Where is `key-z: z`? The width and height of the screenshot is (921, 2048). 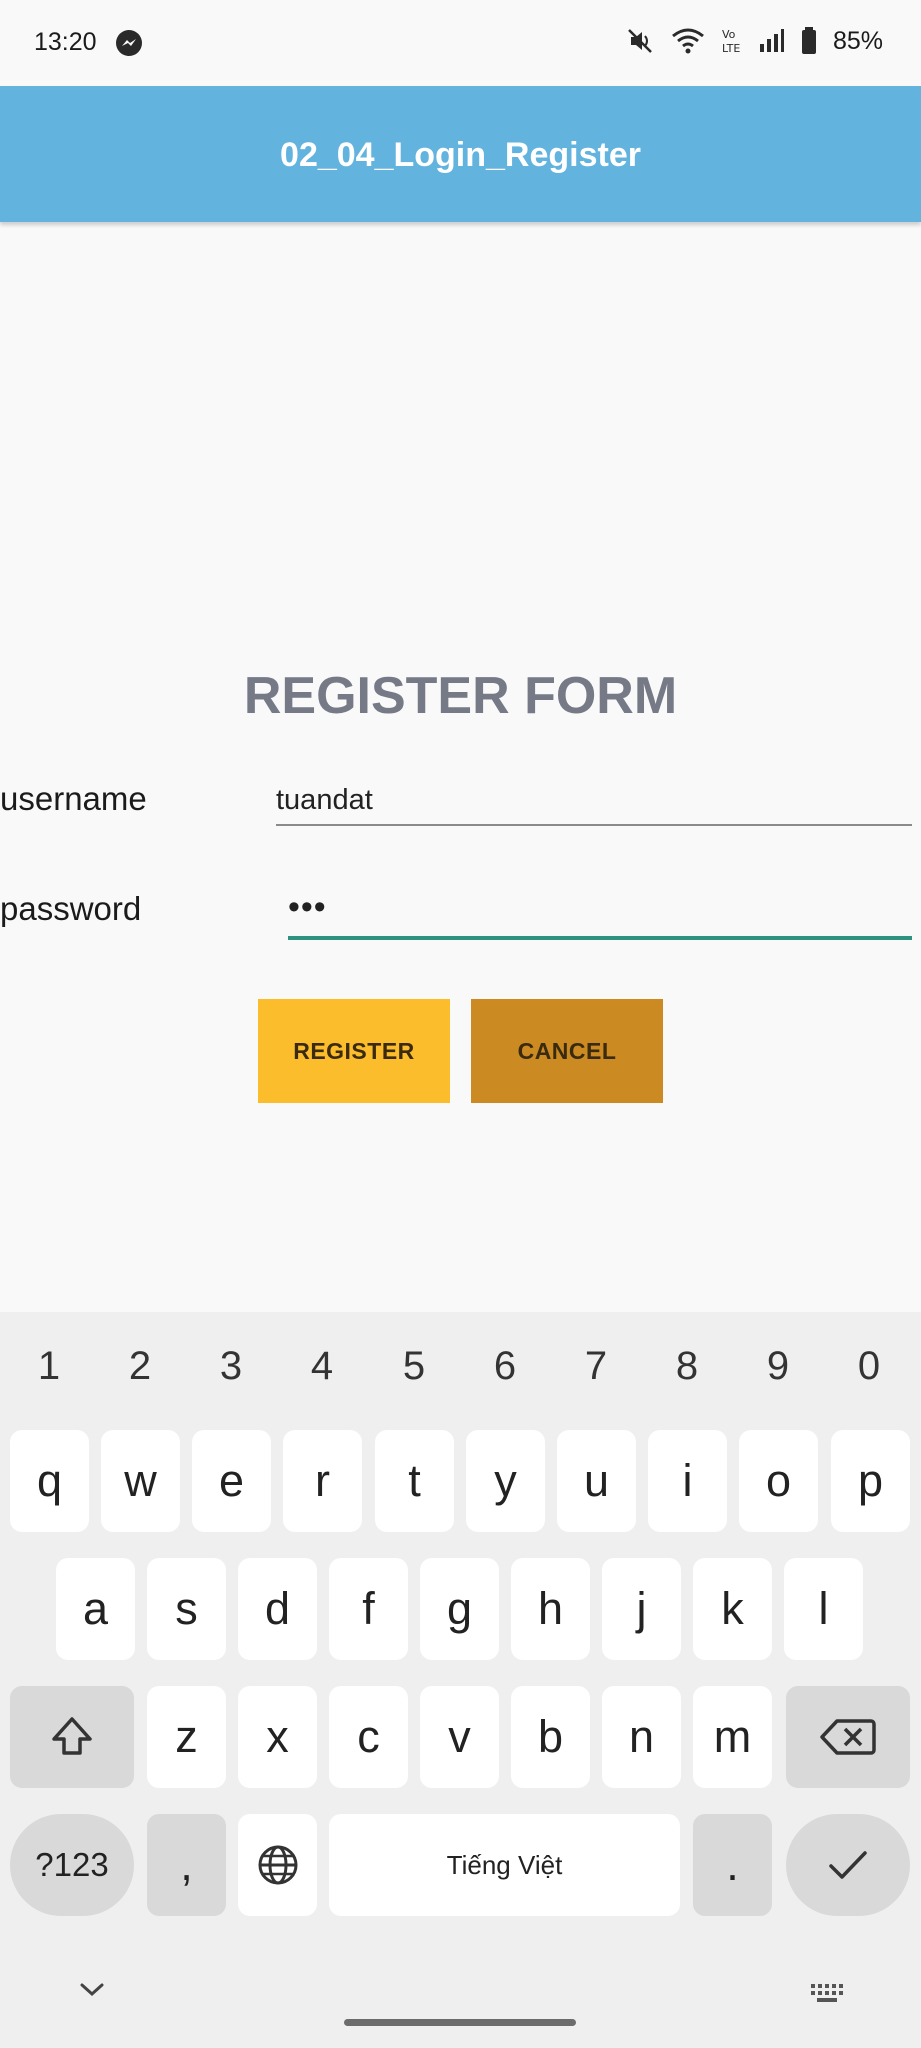
key-z: z is located at coordinates (186, 1737).